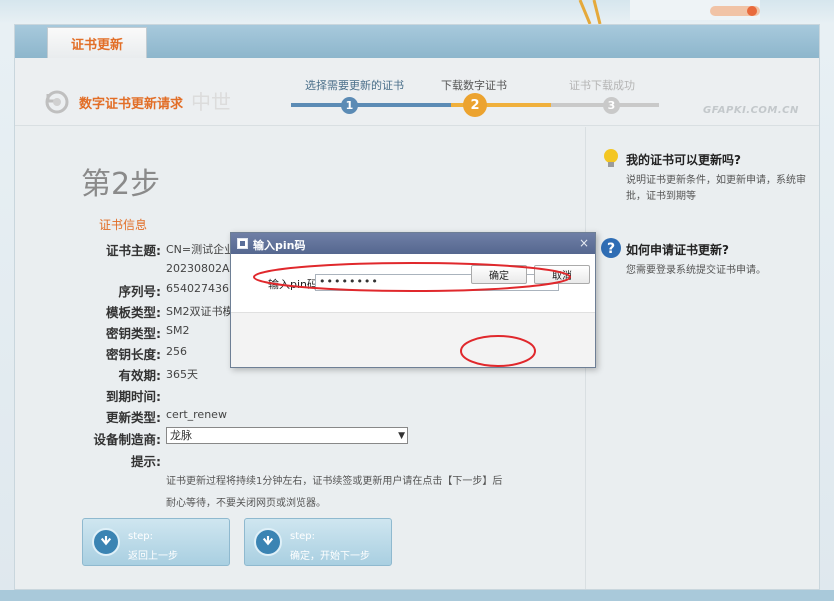 The image size is (834, 601). Describe the element at coordinates (133, 312) in the screenshot. I see `field-label: 模板类型:` at that location.